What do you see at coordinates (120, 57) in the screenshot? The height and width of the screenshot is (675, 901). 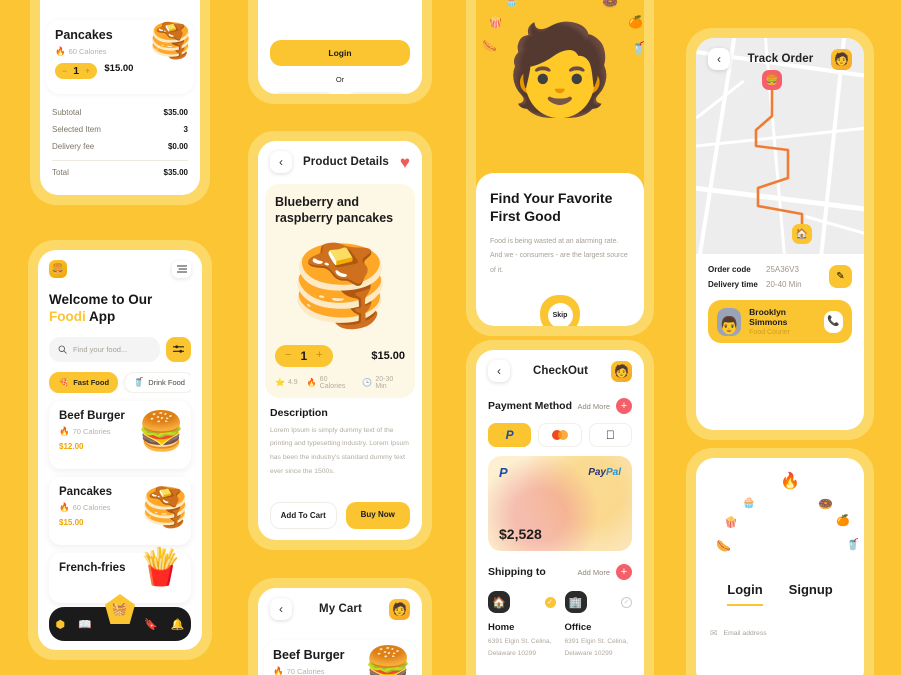 I see `cart-item: Pancakes 🔥 60 Calories − 1 + $15.00 🥞` at bounding box center [120, 57].